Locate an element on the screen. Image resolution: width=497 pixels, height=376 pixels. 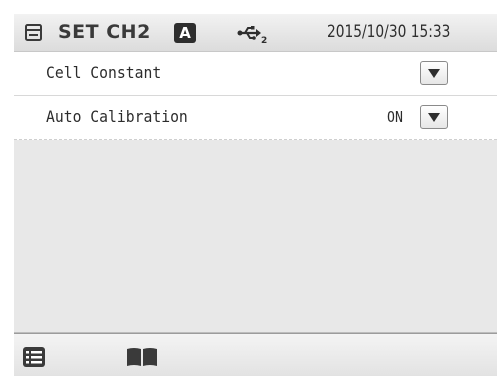
datetime-readout: 2015/10/30 15:33 is located at coordinates (389, 32).